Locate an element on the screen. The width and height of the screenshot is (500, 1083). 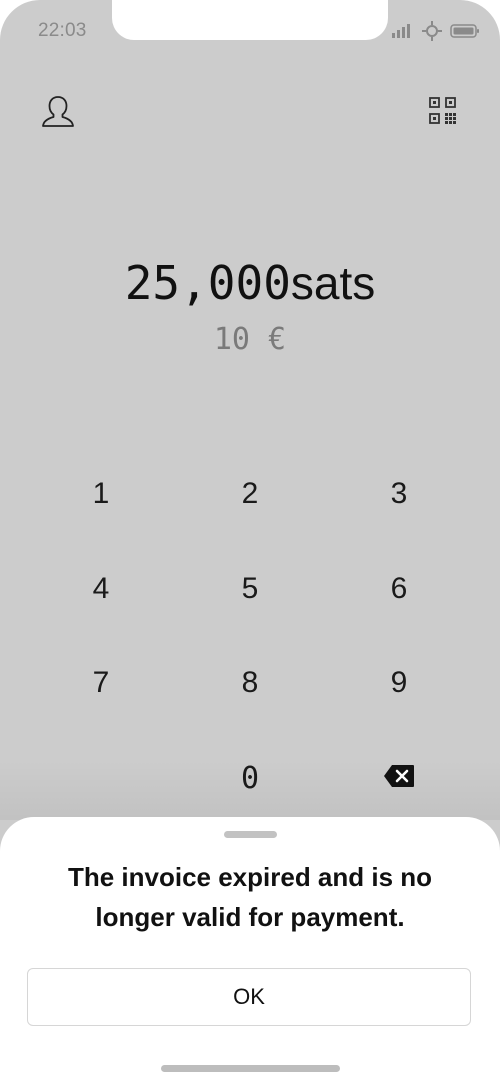
sheet-message-line-2: longer valid for payment. is located at coordinates (250, 917).